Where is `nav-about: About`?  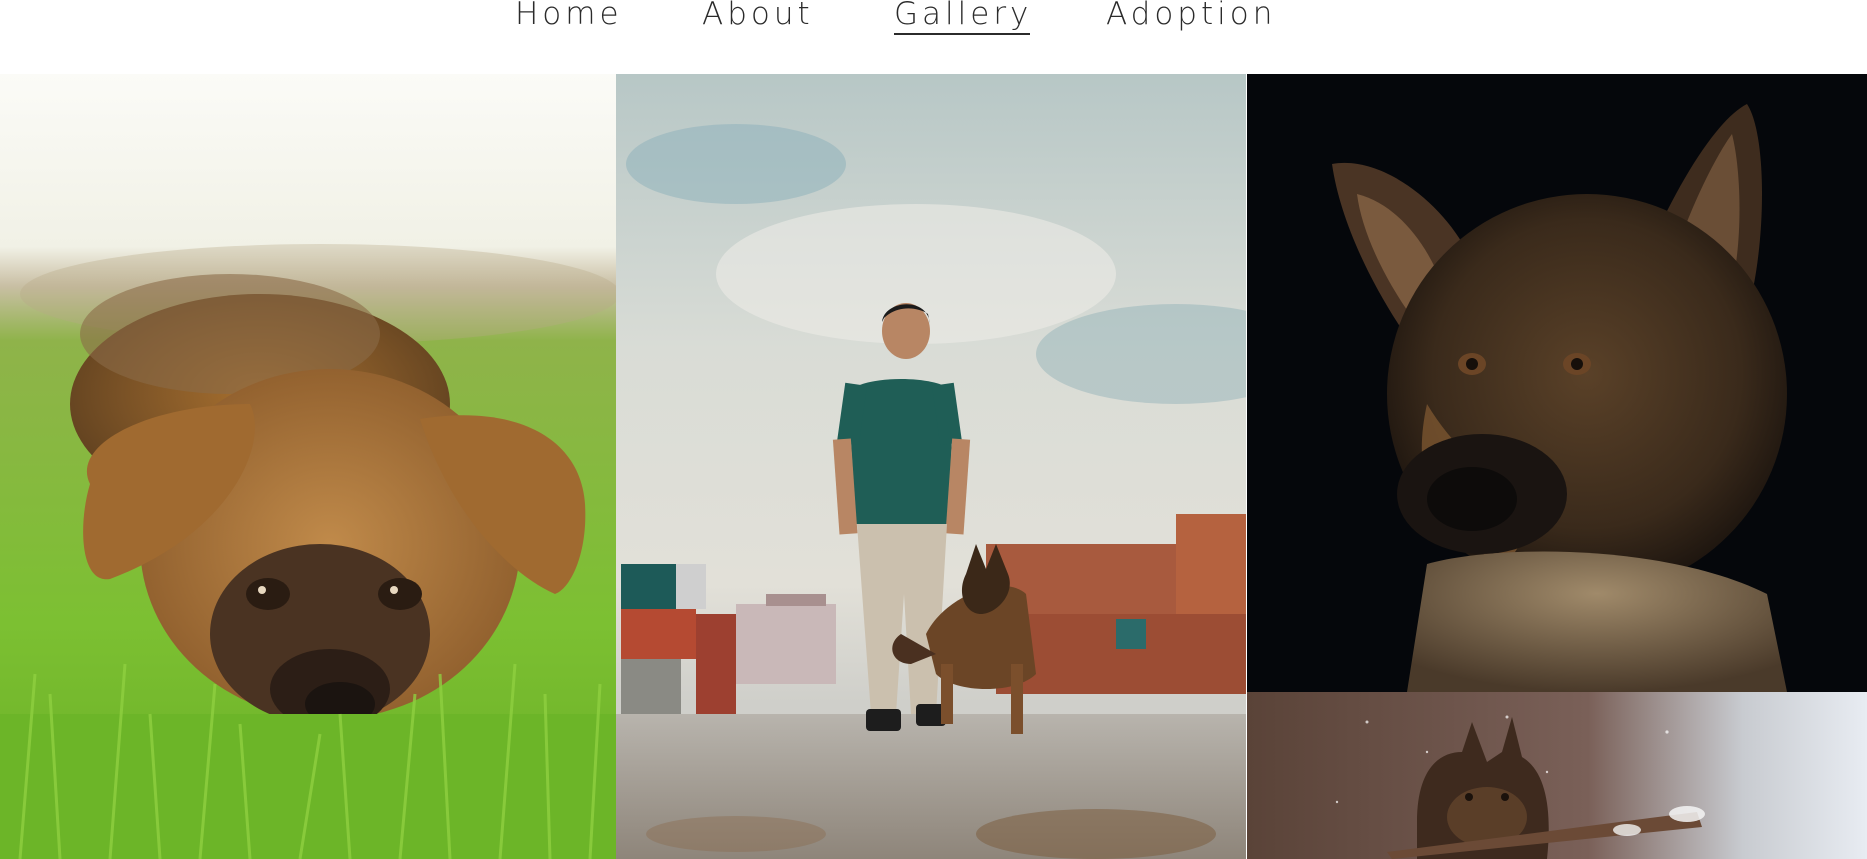 nav-about: About is located at coordinates (758, 17).